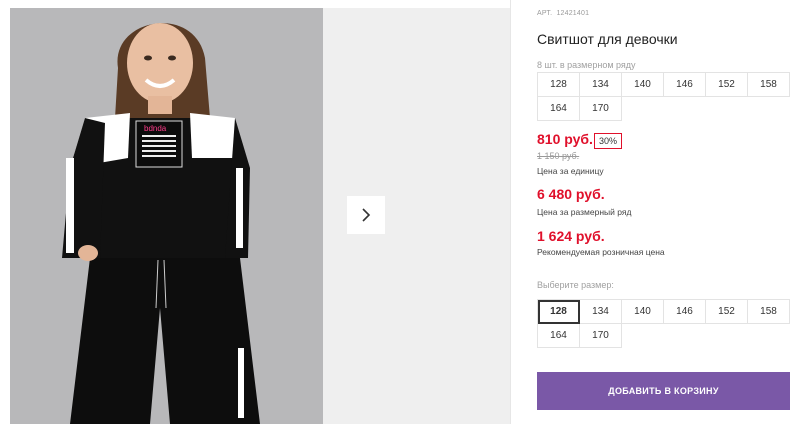 The image size is (800, 424). Describe the element at coordinates (601, 336) in the screenshot. I see `size-option-170: 170` at that location.